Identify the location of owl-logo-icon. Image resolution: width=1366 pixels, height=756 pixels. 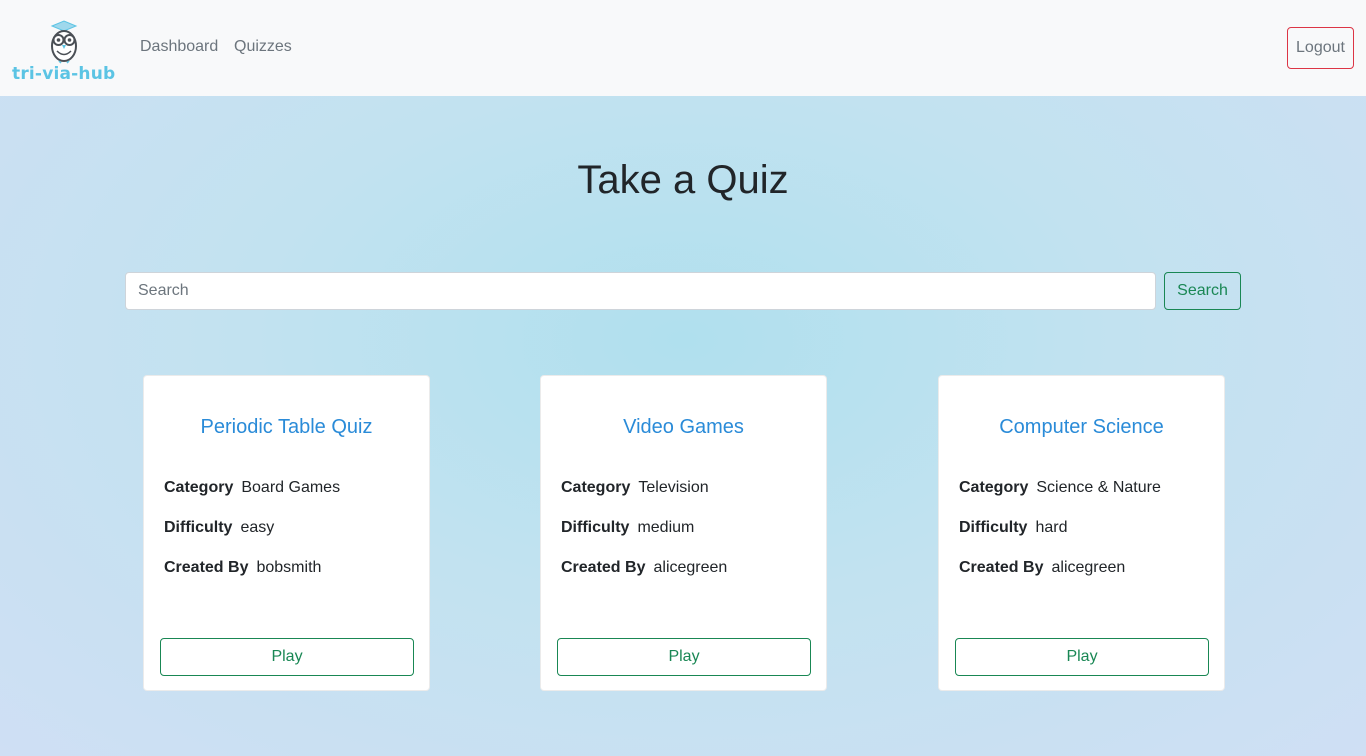
(64, 42).